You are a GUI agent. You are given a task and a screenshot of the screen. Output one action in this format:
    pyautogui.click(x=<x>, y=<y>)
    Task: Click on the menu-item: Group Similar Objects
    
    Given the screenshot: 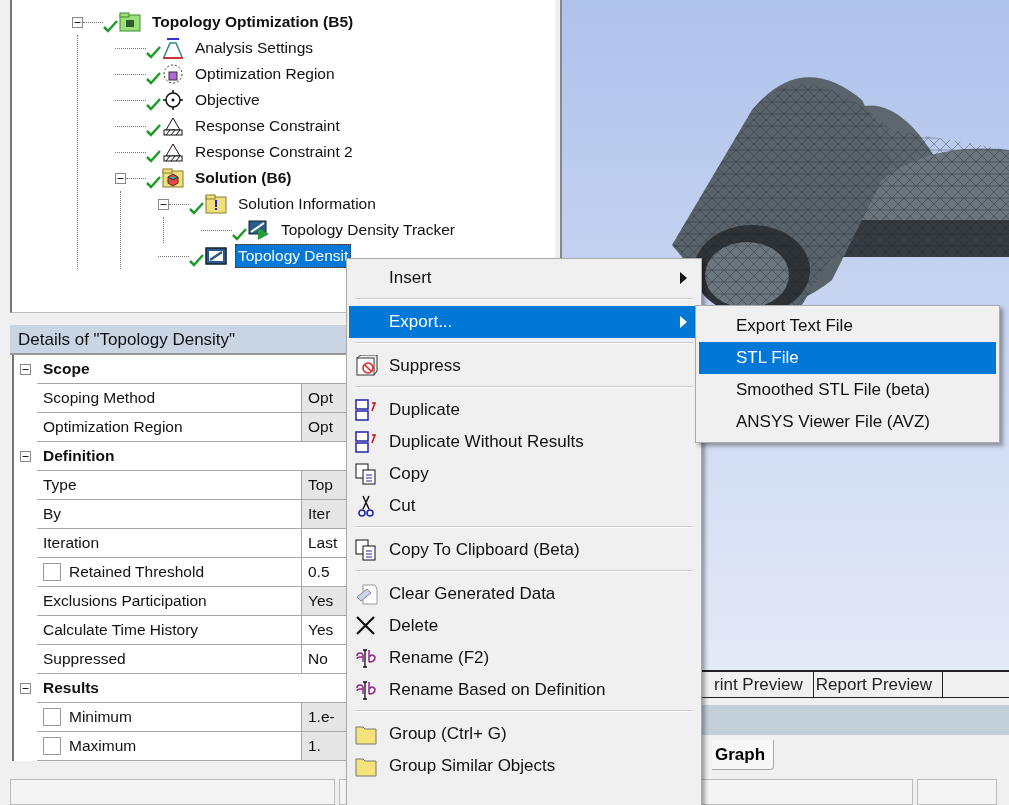 What is the action you would take?
    pyautogui.click(x=524, y=766)
    